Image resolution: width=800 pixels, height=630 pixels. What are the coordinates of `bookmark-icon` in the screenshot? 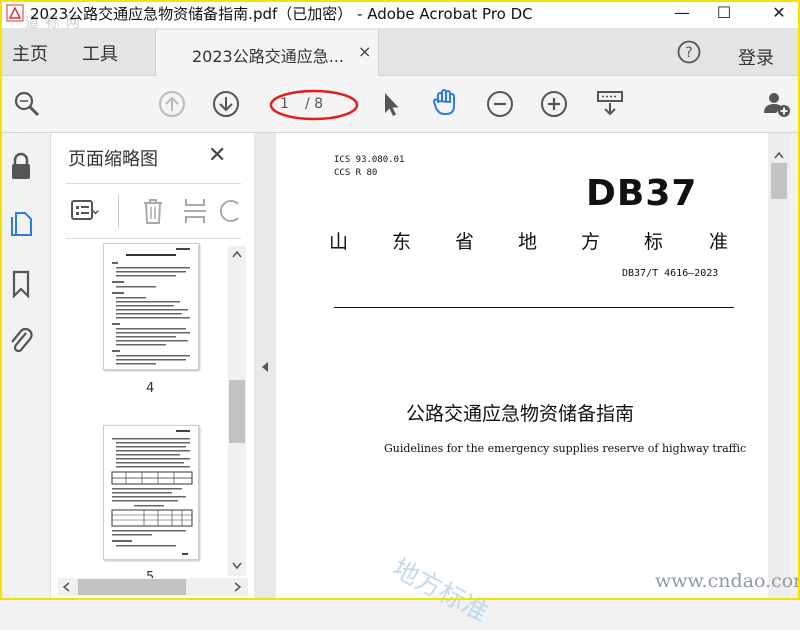 It's located at (21, 284).